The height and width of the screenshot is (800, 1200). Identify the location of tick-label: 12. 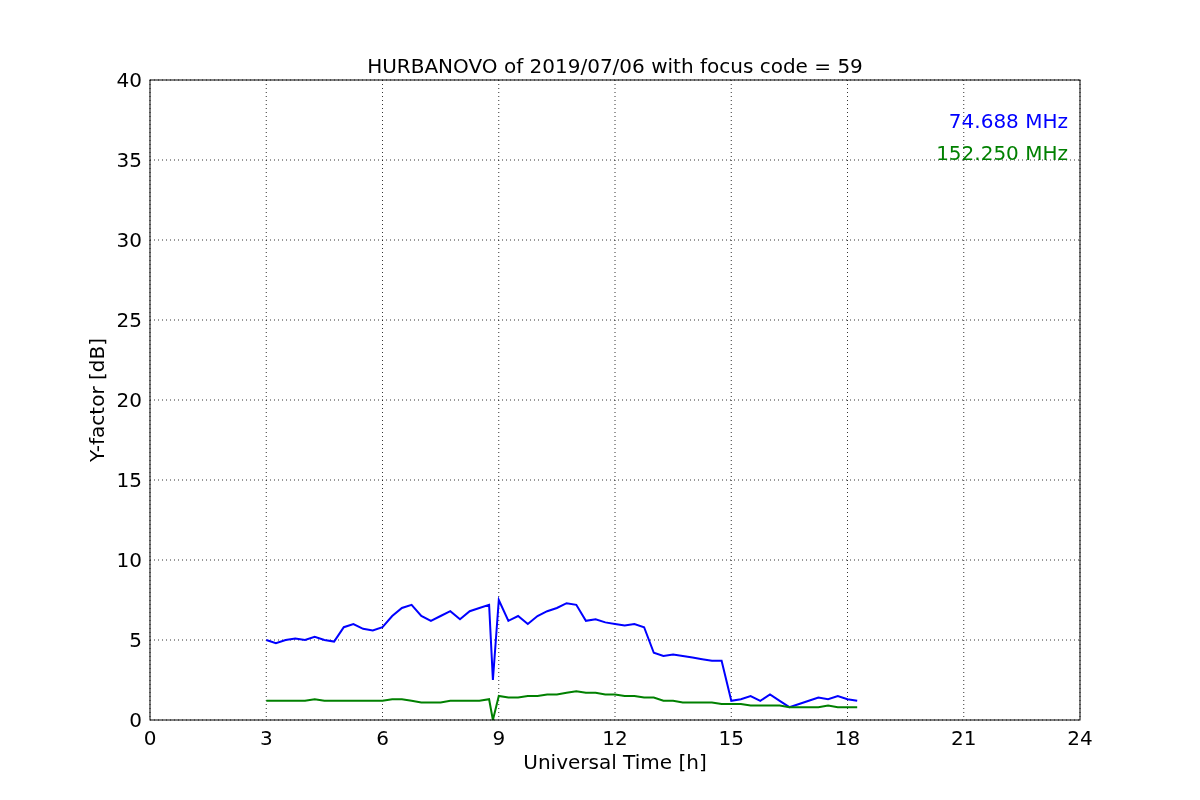
(615, 738).